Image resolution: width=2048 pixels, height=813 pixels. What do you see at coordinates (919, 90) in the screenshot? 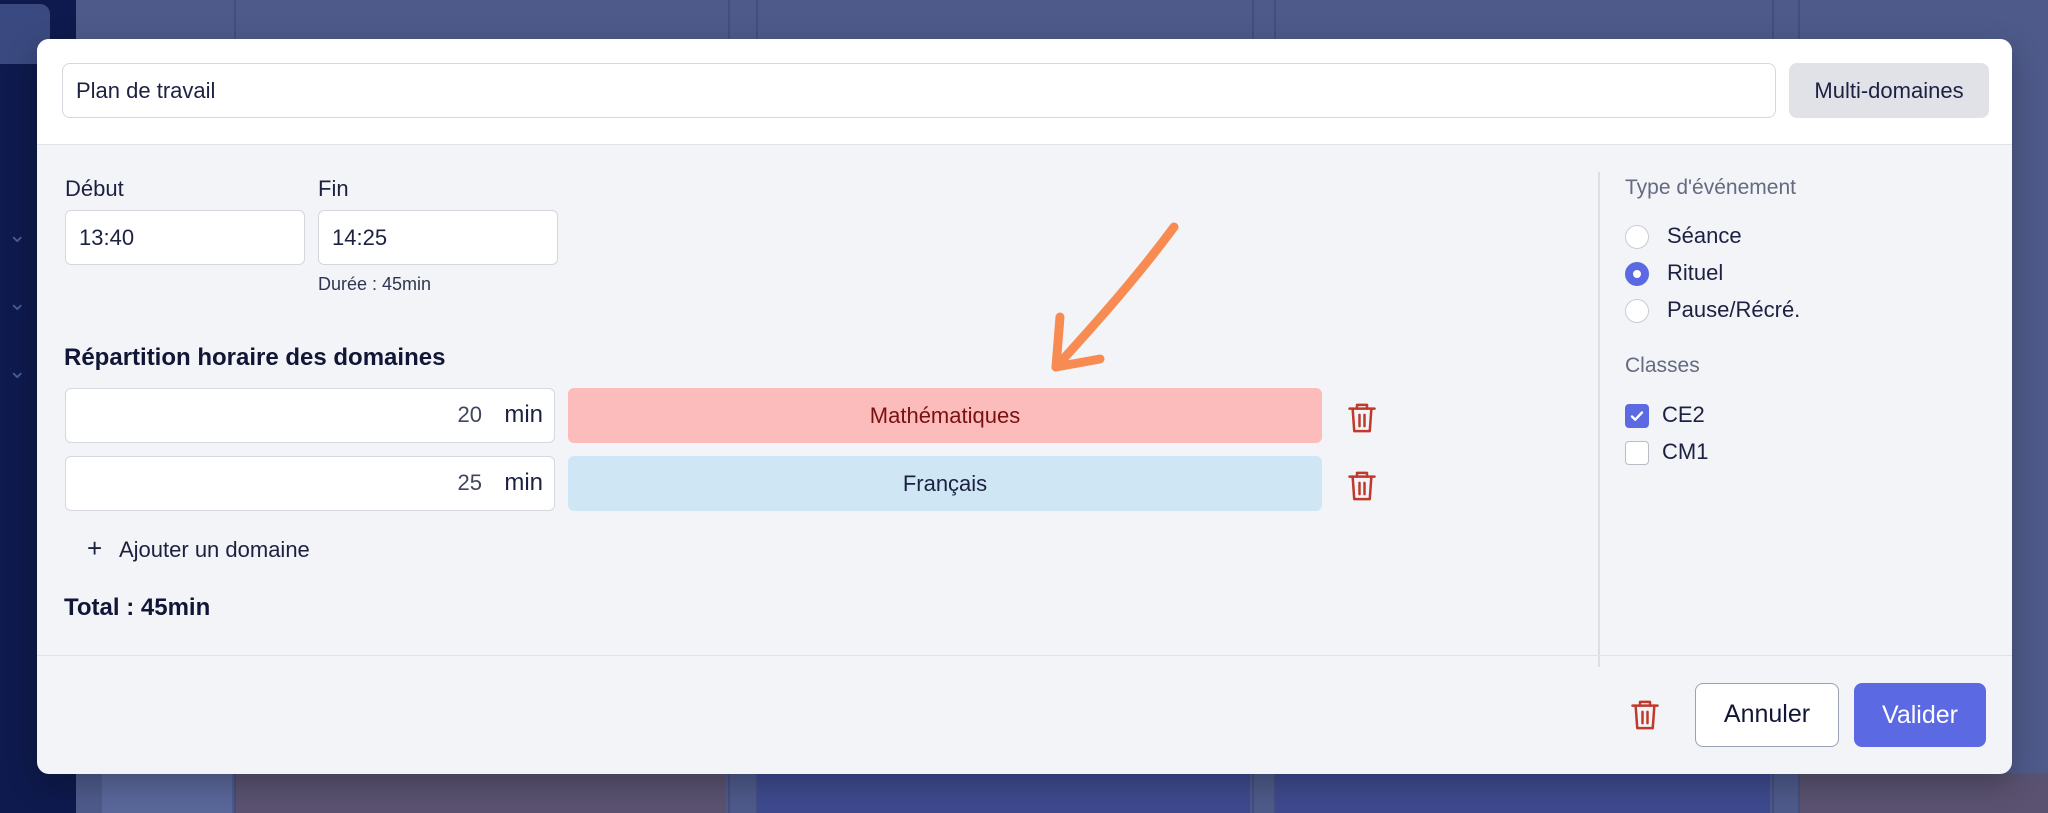
I see `title-input` at bounding box center [919, 90].